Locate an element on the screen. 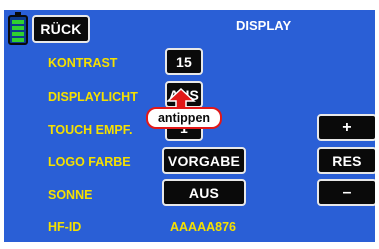 This screenshot has width=379, height=249. tap-hint-callout: antippen is located at coordinates (184, 118).